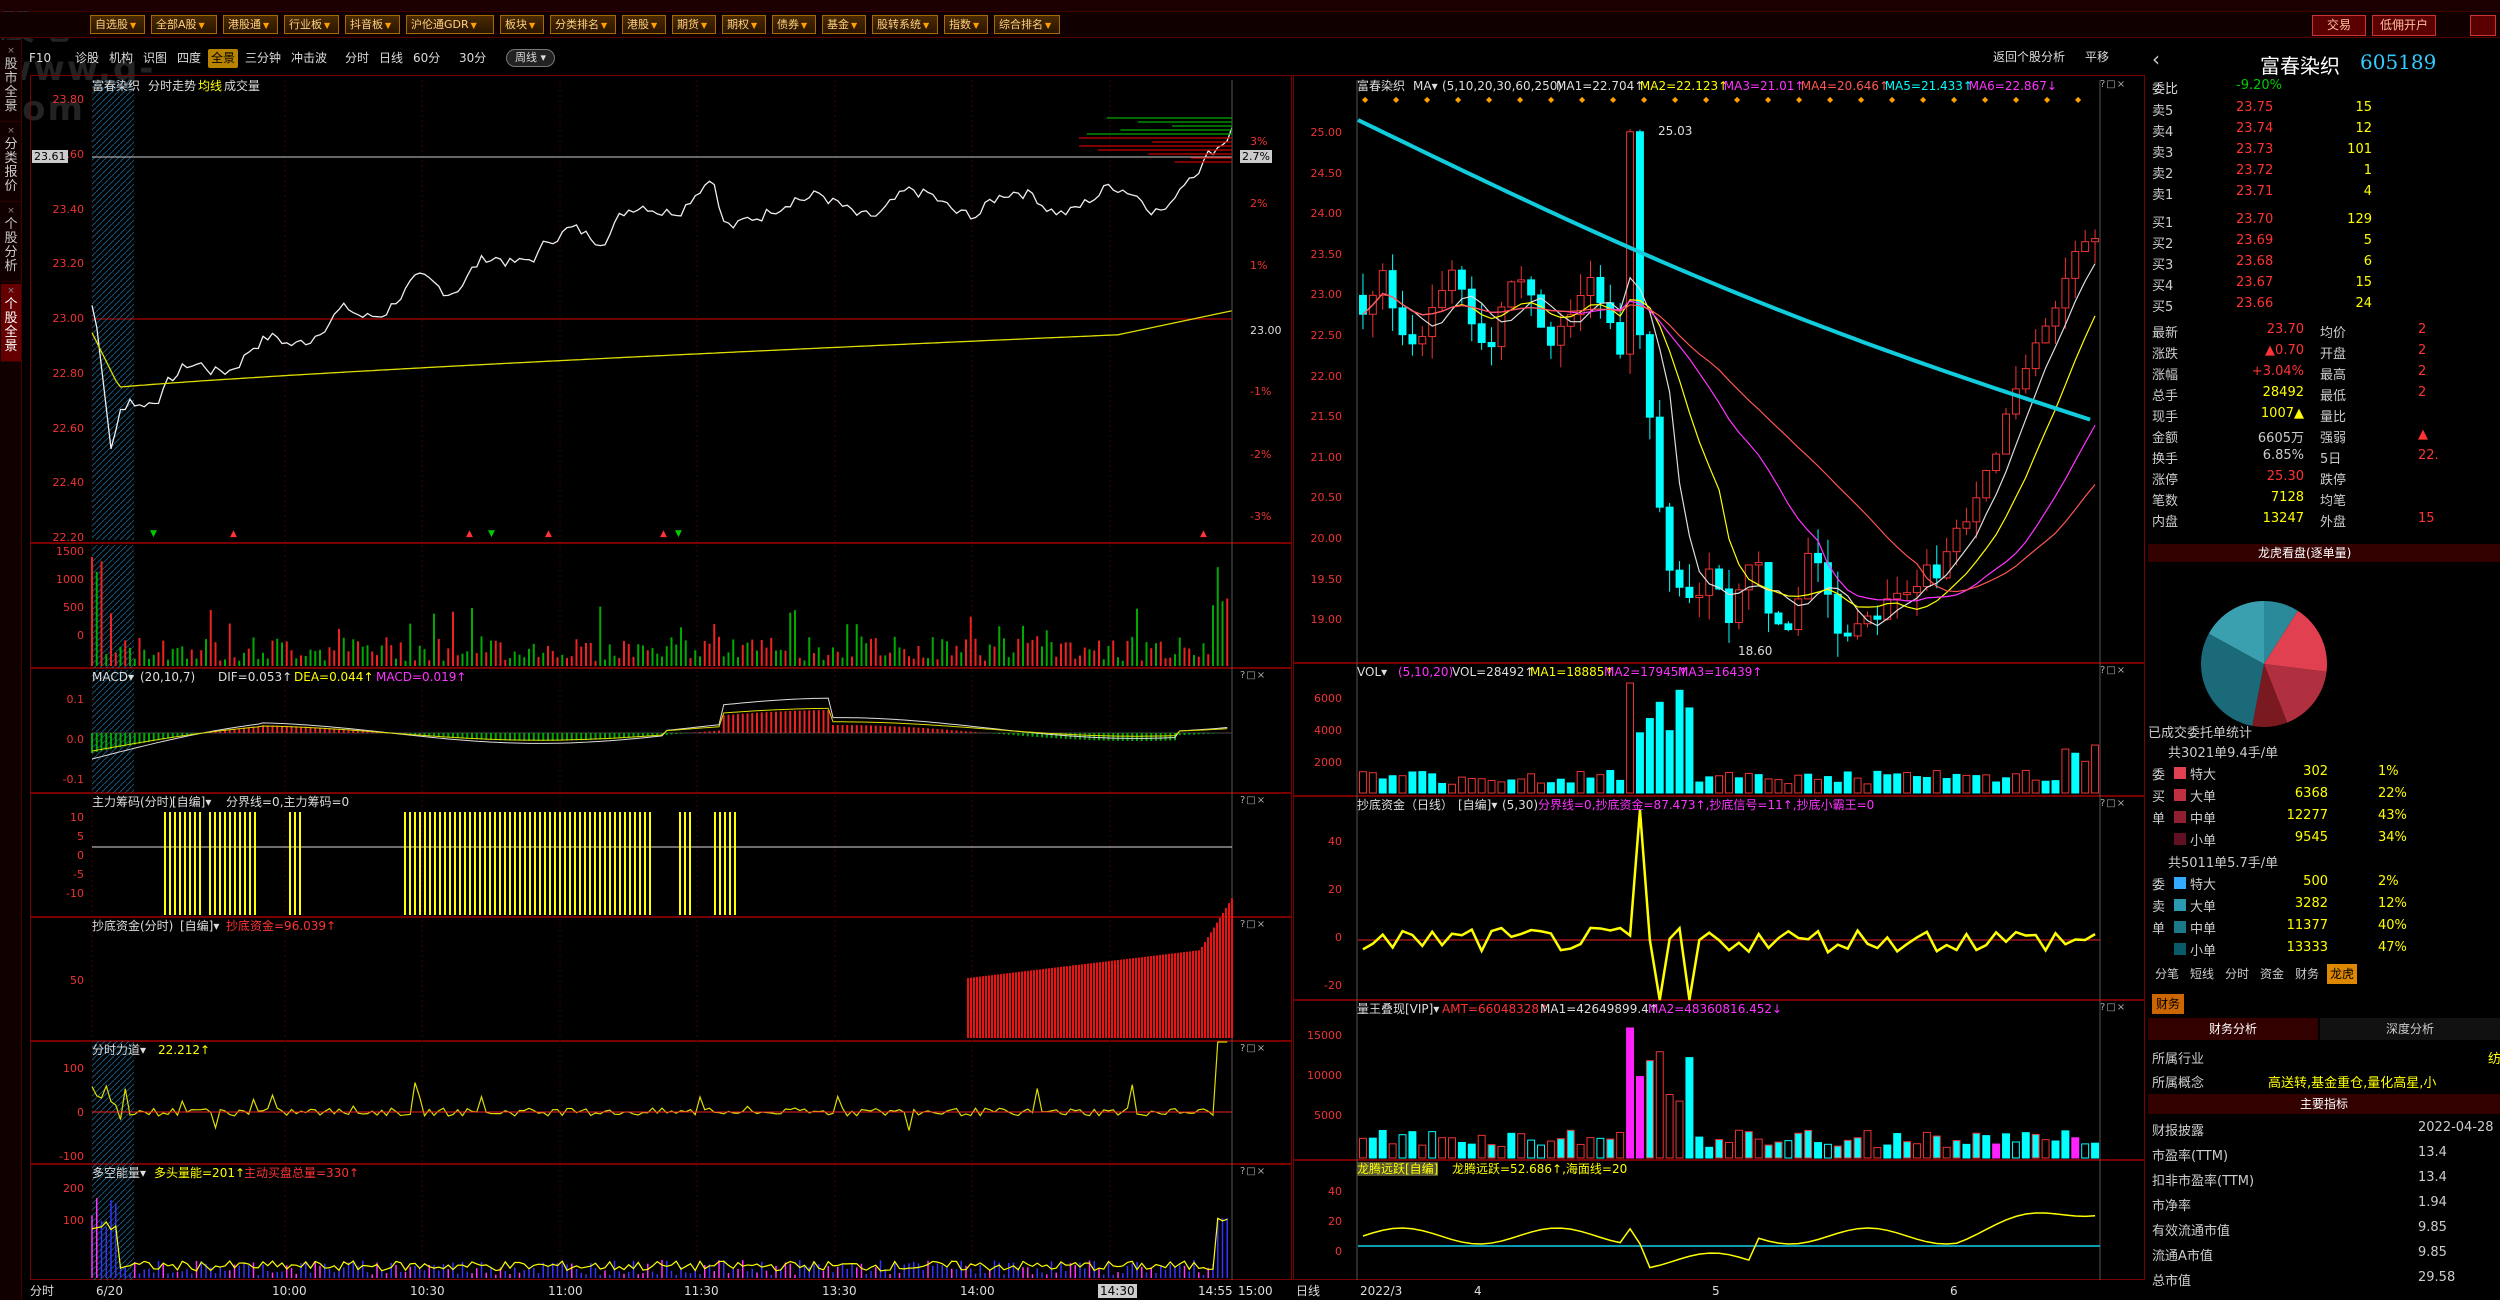  What do you see at coordinates (1425, 86) in the screenshot?
I see `ma-label: MA▾` at bounding box center [1425, 86].